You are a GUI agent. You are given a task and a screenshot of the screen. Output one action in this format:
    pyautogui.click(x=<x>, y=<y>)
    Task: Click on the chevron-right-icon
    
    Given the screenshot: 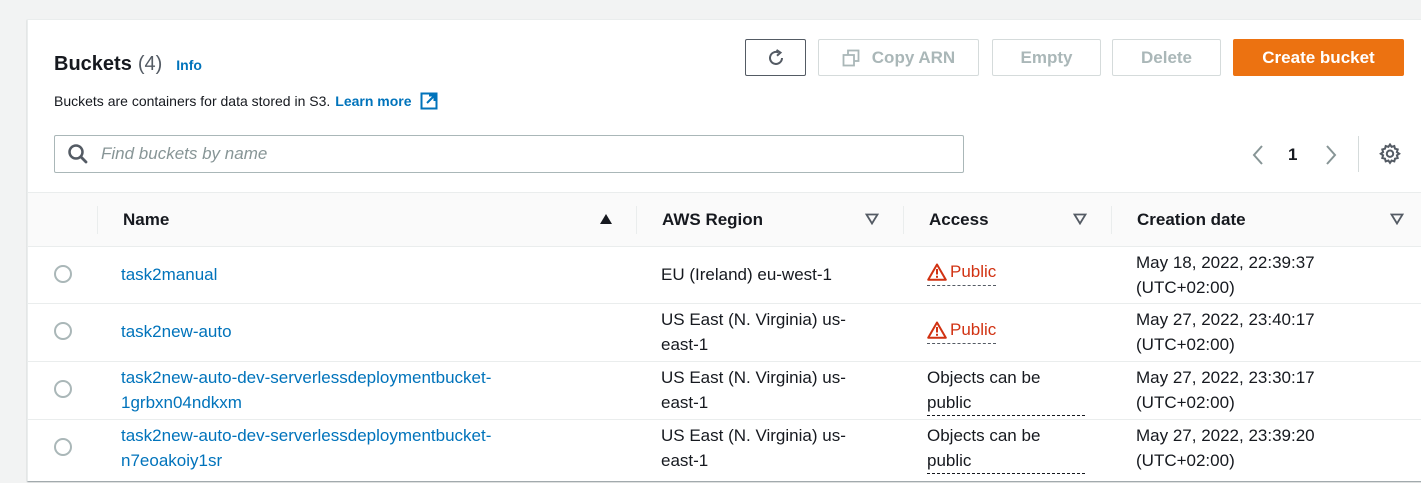 What is the action you would take?
    pyautogui.click(x=1331, y=155)
    